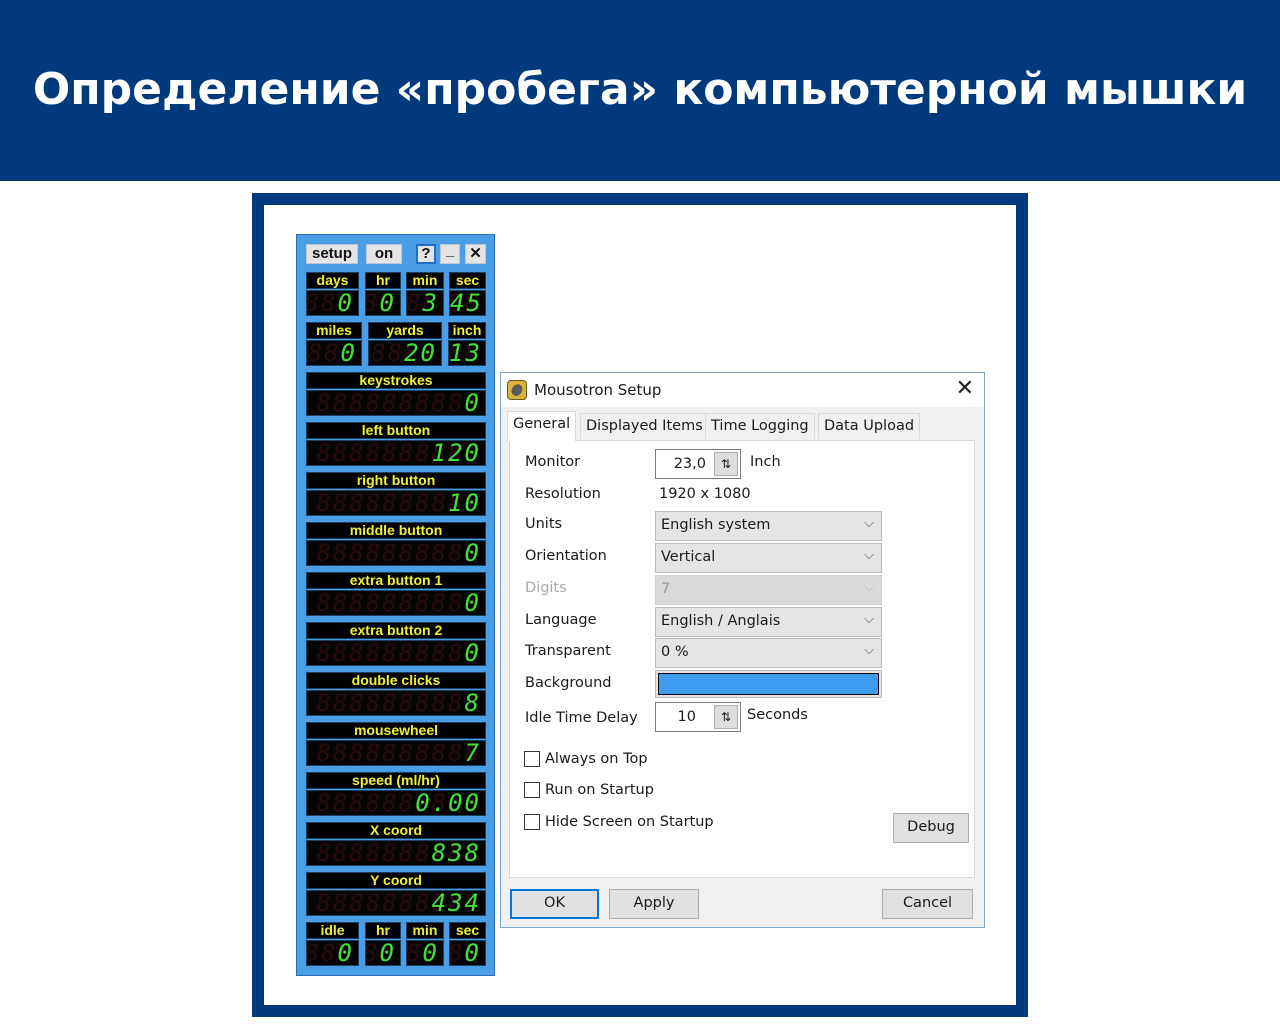  Describe the element at coordinates (396, 903) in the screenshot. I see `y-coord-display: 8888888888 434` at that location.